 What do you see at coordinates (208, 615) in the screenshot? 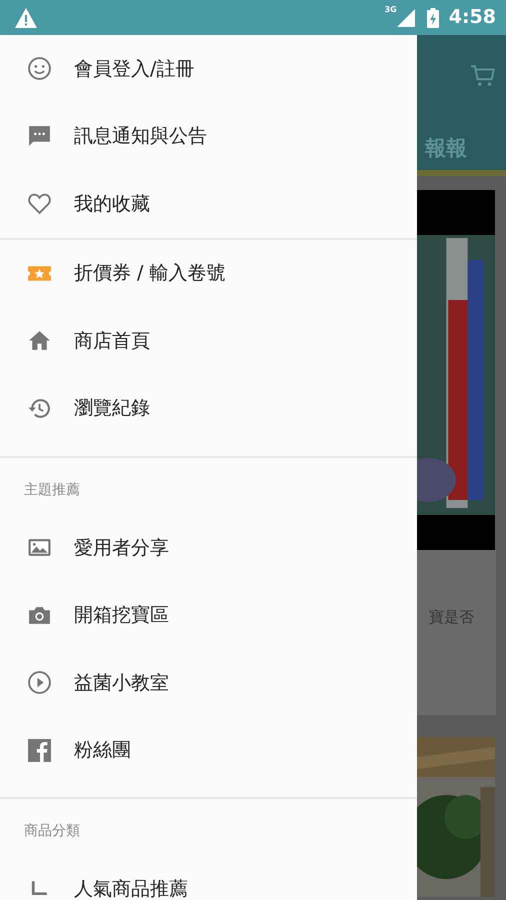
I see `drawer-item: 開箱挖寶區` at bounding box center [208, 615].